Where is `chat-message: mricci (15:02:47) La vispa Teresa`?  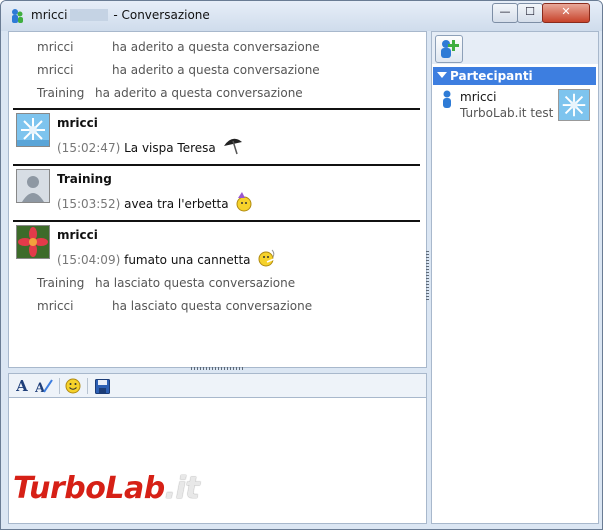 chat-message: mricci (15:02:47) La vispa Teresa is located at coordinates (216, 136).